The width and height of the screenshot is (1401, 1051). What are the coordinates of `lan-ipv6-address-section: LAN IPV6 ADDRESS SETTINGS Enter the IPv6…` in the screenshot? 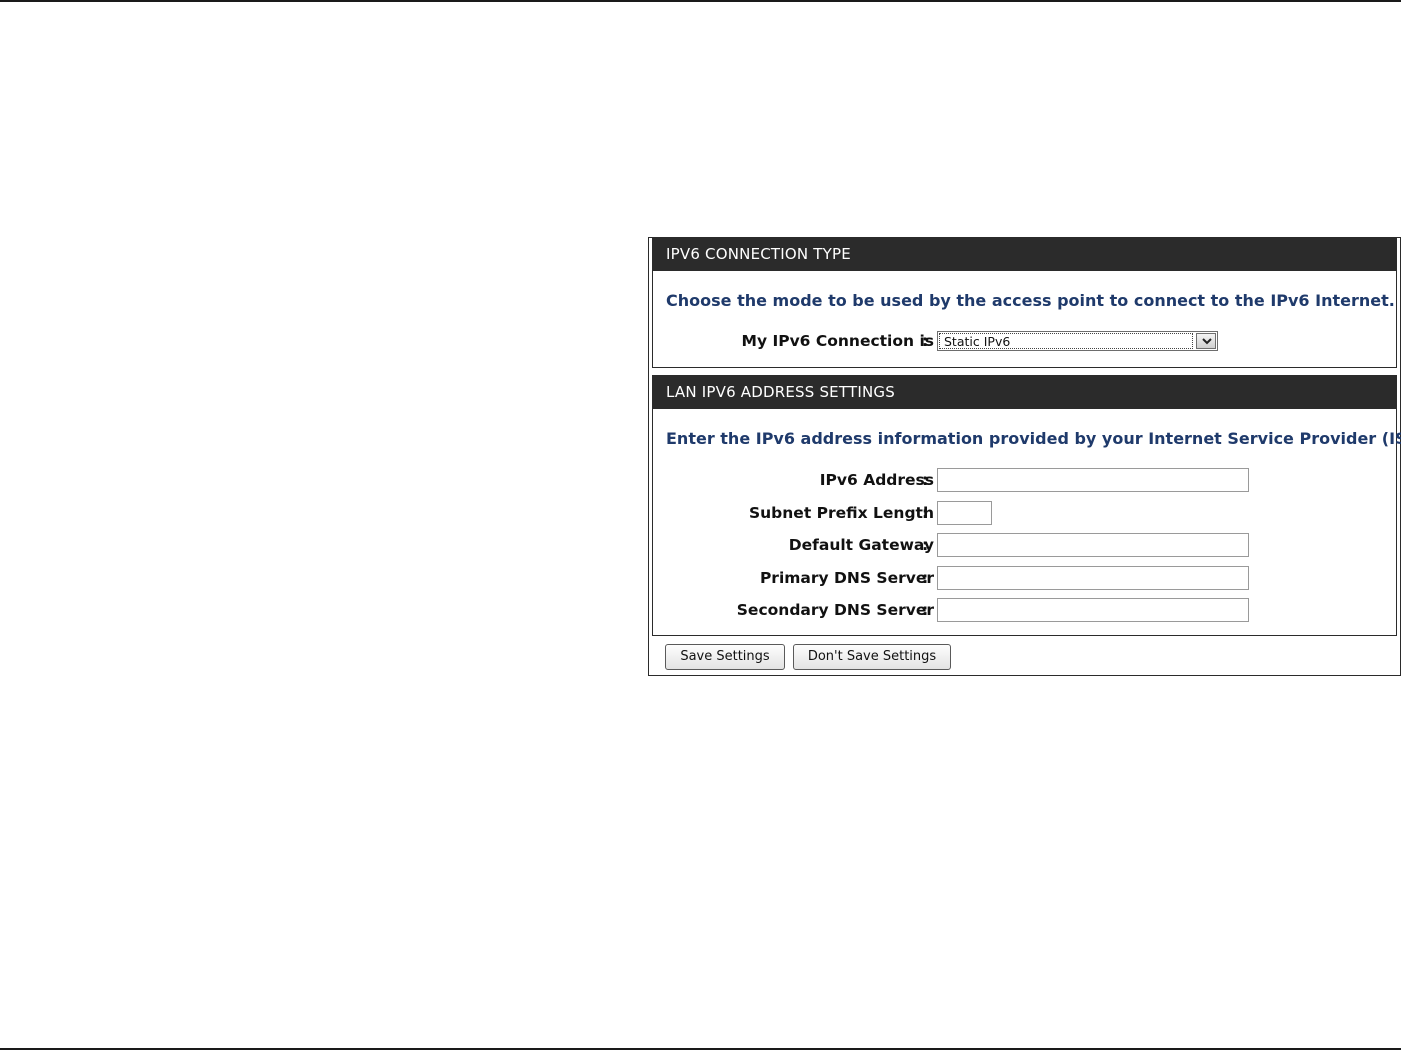 It's located at (1026, 505).